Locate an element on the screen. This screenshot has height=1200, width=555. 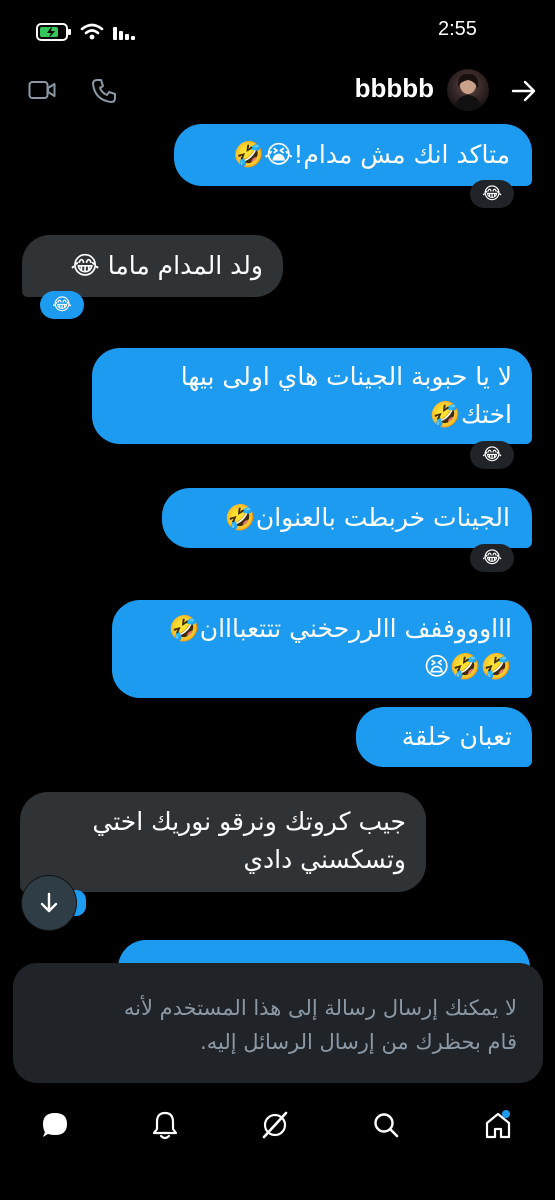
video-call-button is located at coordinates (42, 90).